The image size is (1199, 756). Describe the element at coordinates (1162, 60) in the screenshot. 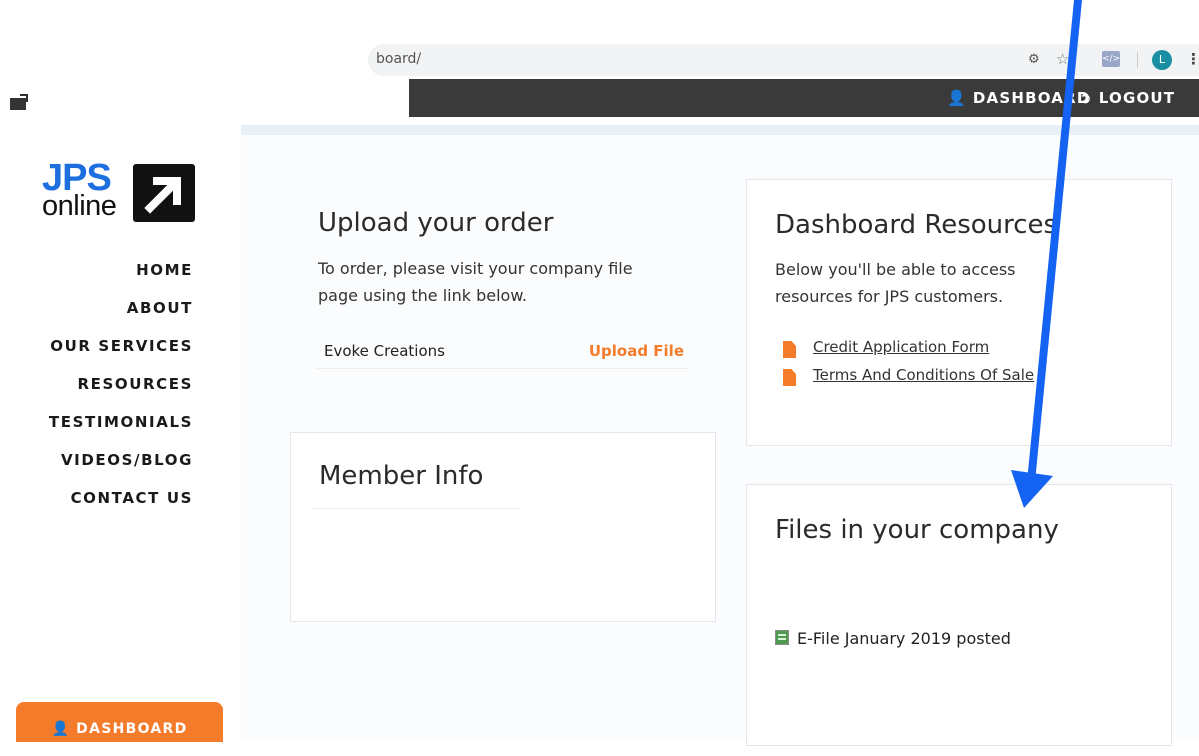

I see `profile-avatar: L` at that location.